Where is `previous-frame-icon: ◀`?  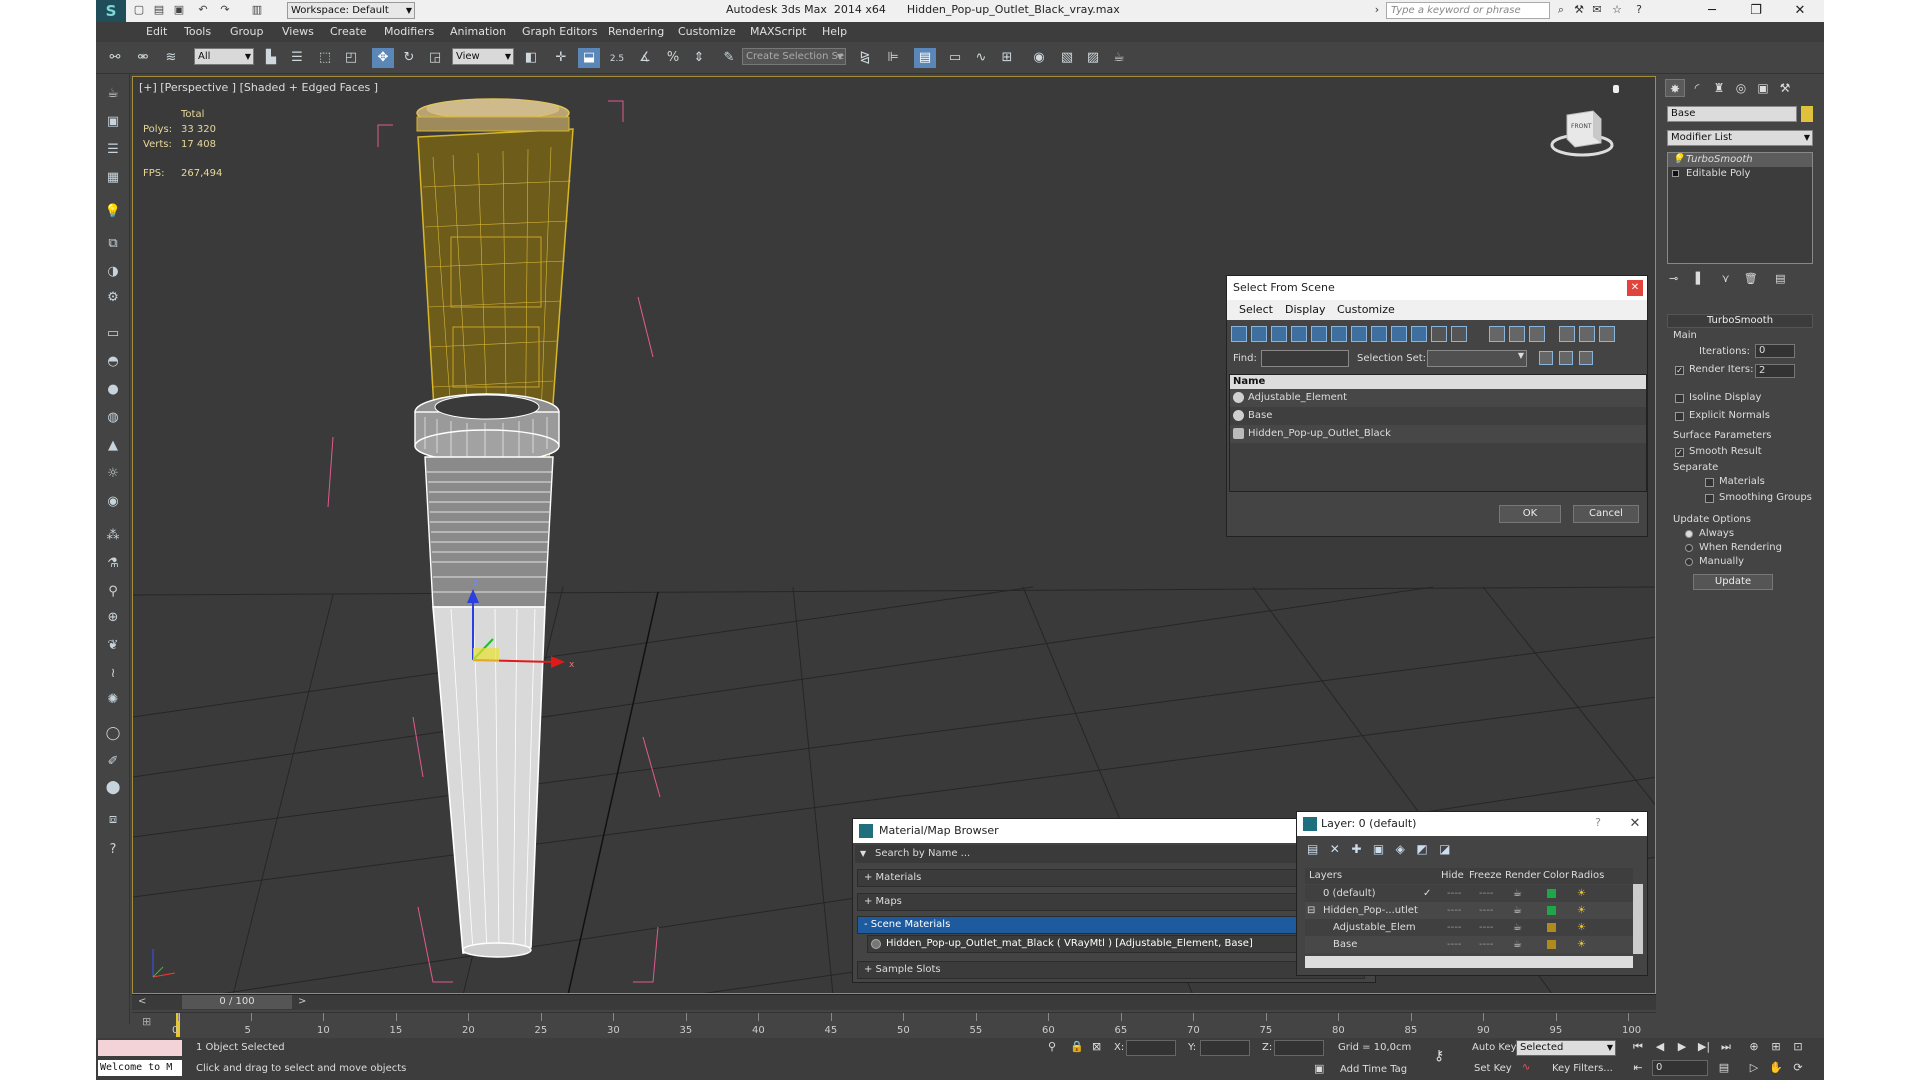
previous-frame-icon: ◀ is located at coordinates (1660, 1047).